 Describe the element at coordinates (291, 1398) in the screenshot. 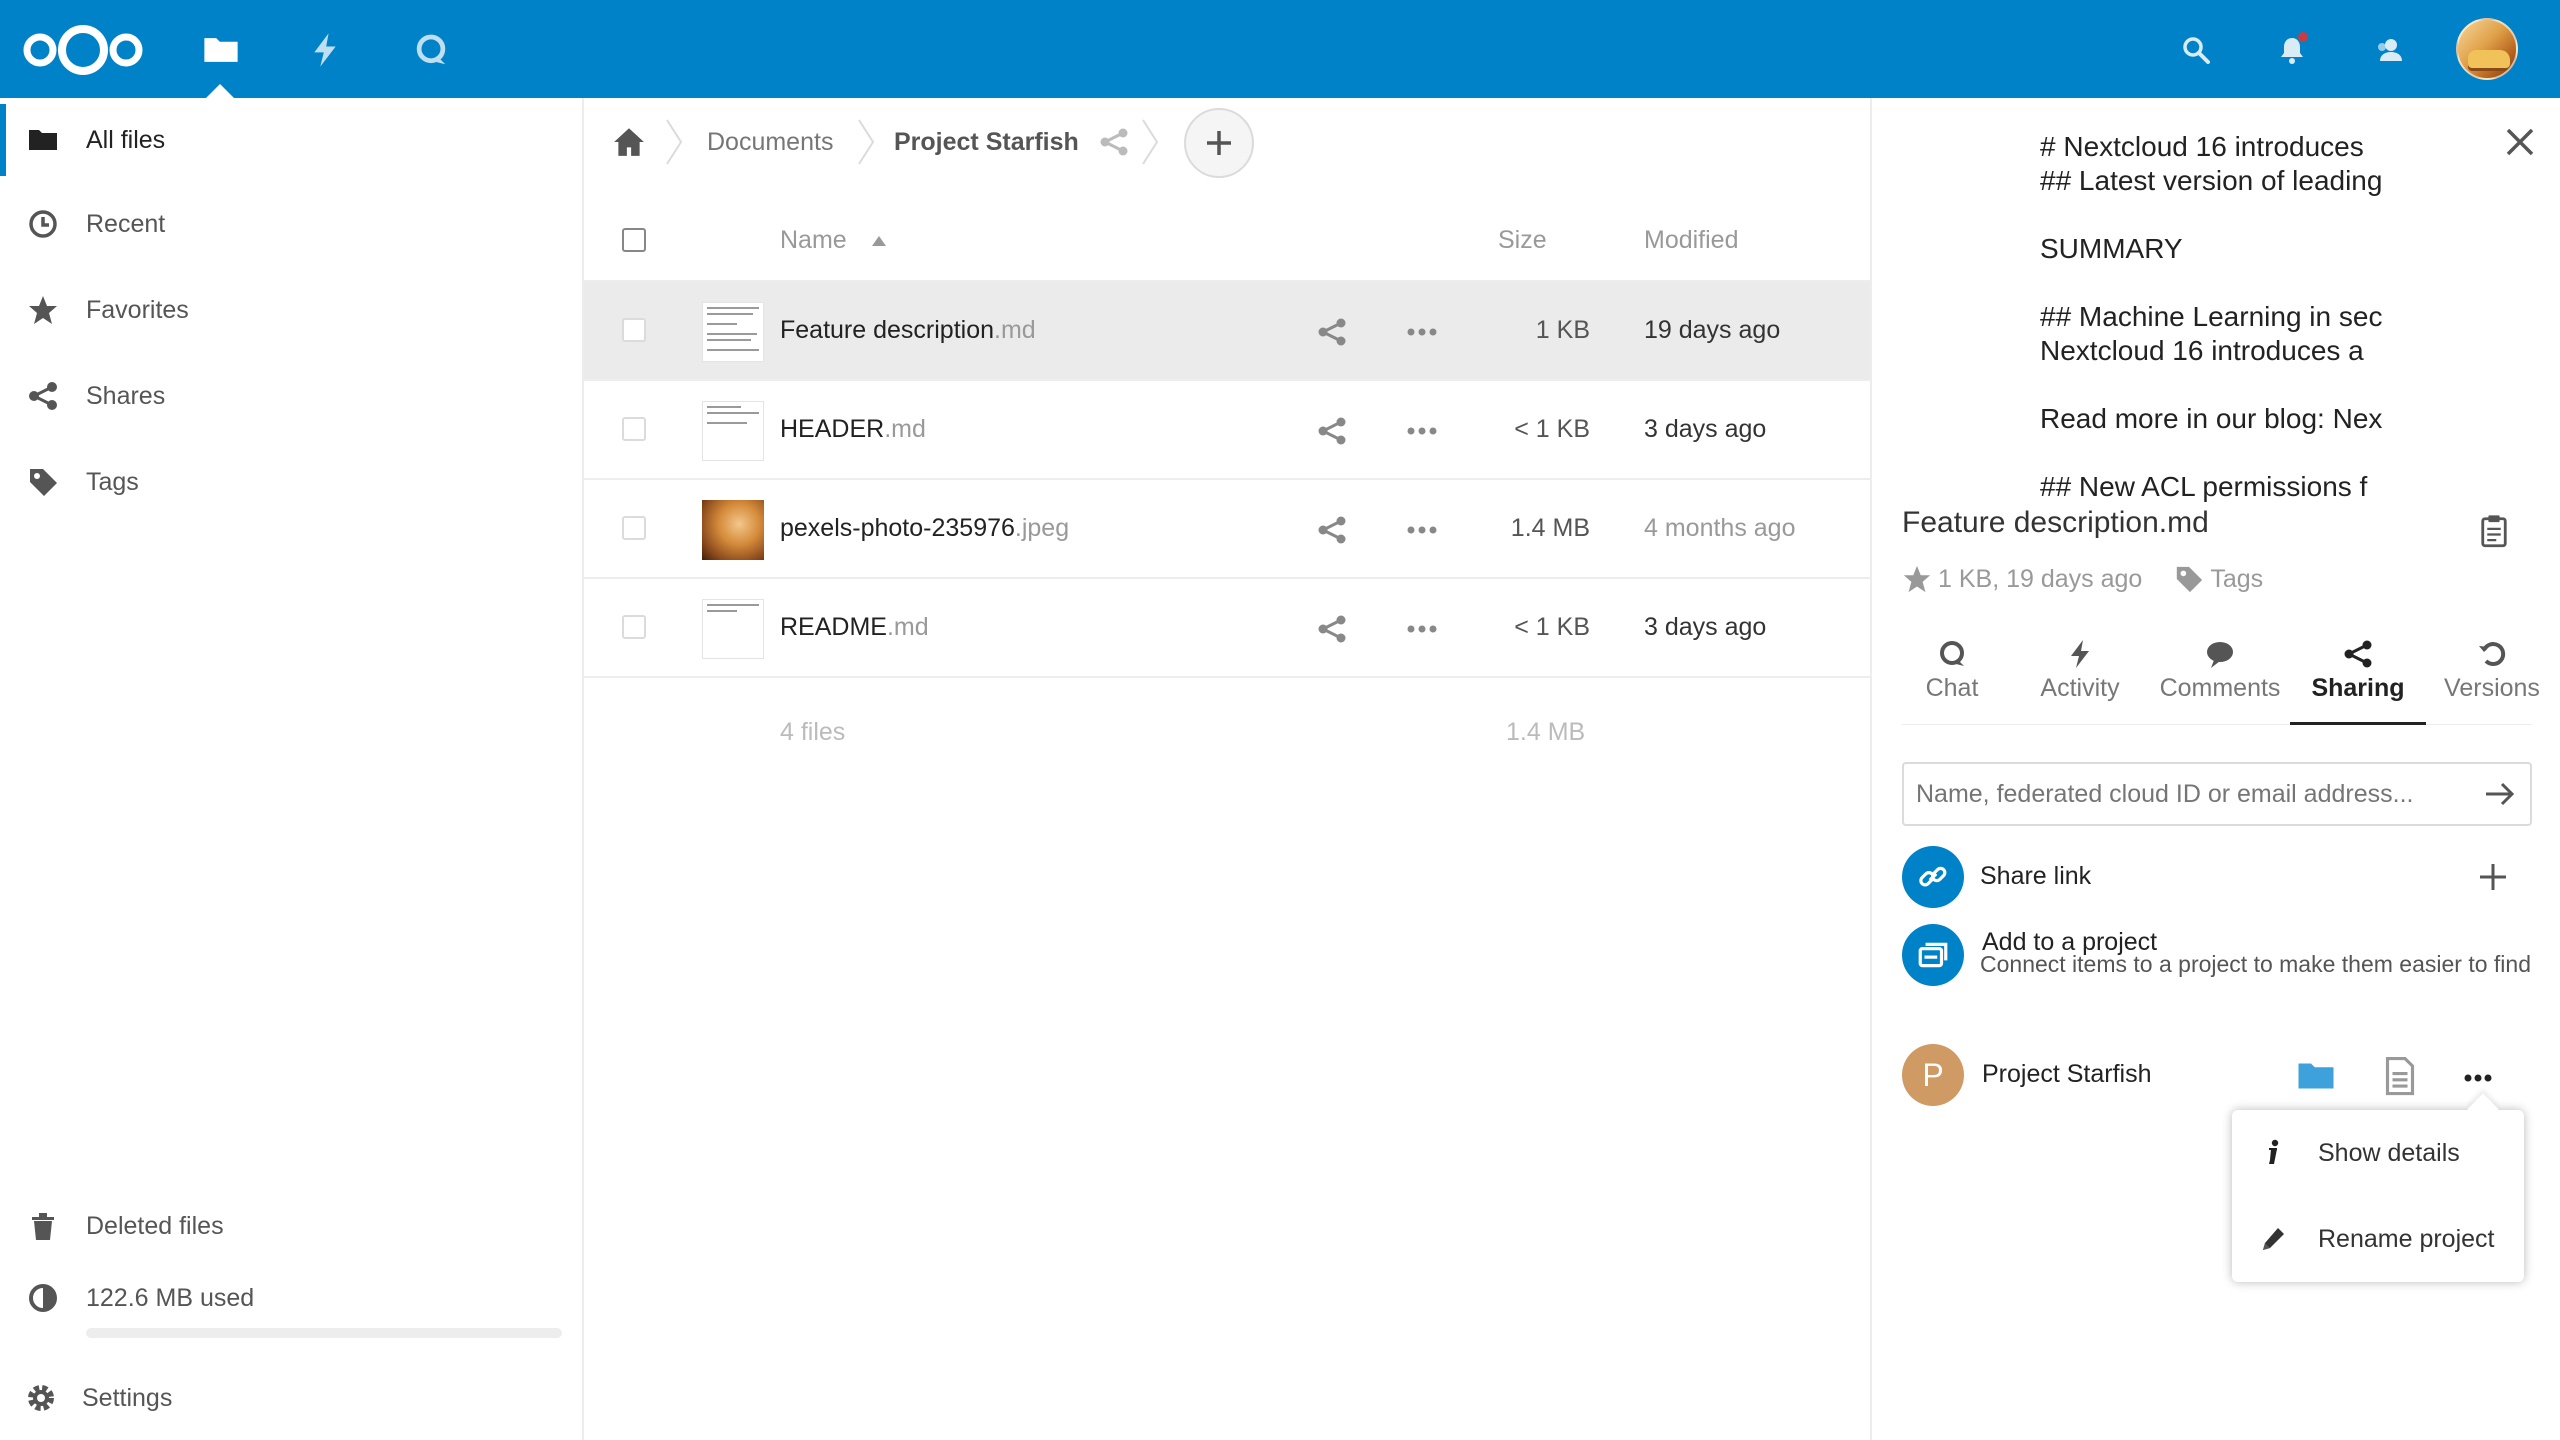

I see `nav-item-settings: Settings` at that location.